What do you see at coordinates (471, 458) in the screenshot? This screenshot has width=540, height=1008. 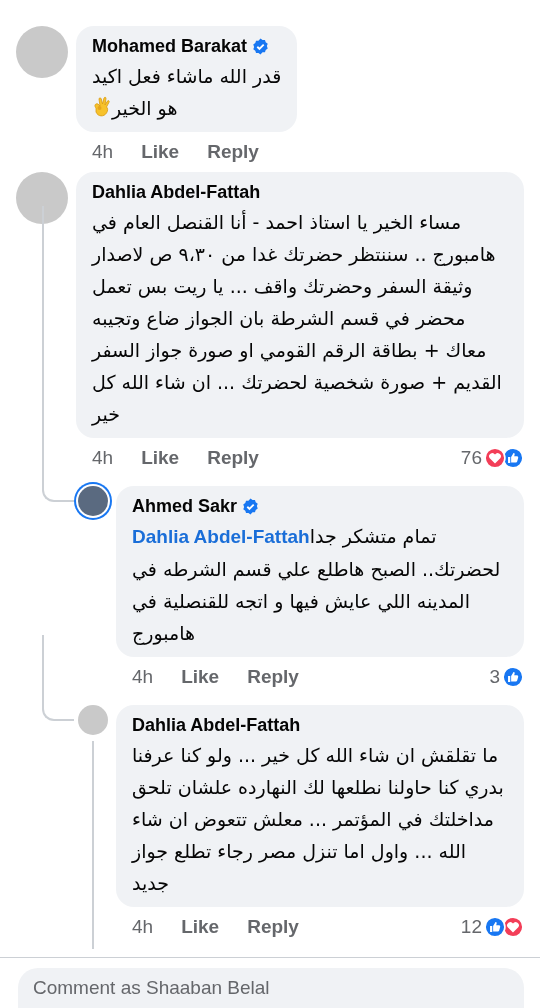 I see `reaction-count: 76` at bounding box center [471, 458].